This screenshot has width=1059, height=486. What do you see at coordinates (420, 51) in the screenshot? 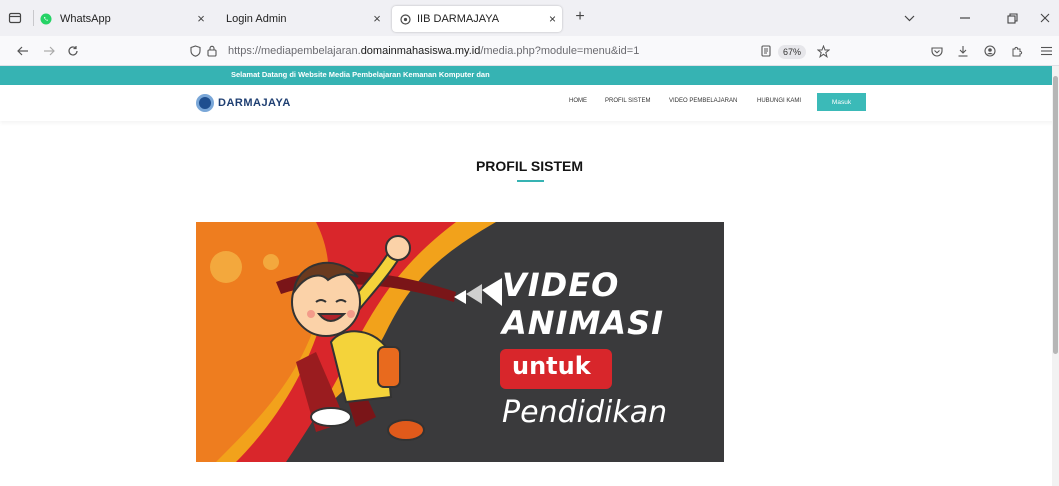
I see `url-host: domainmahasiswa.my.id` at bounding box center [420, 51].